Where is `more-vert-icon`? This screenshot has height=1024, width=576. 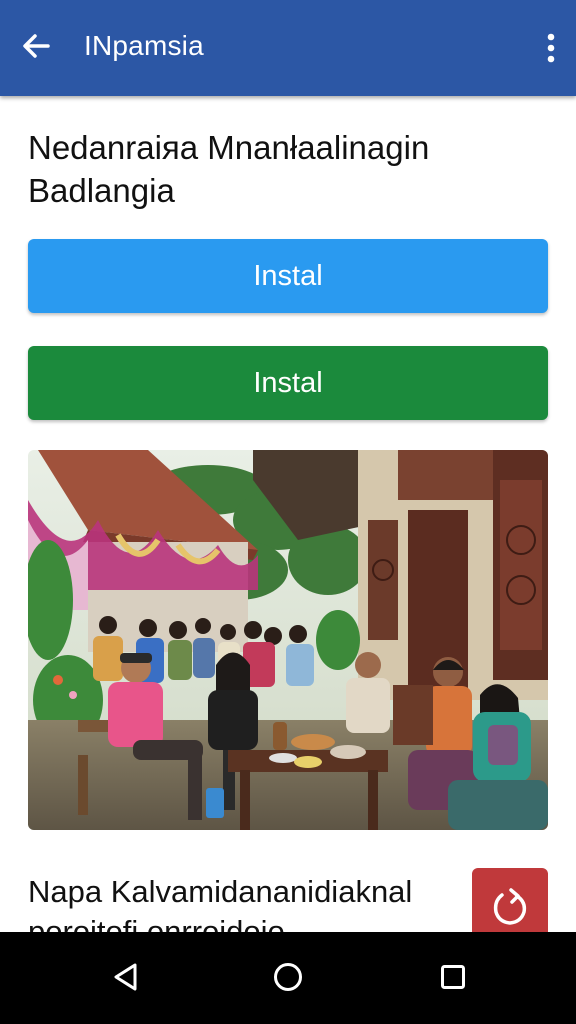 more-vert-icon is located at coordinates (551, 48).